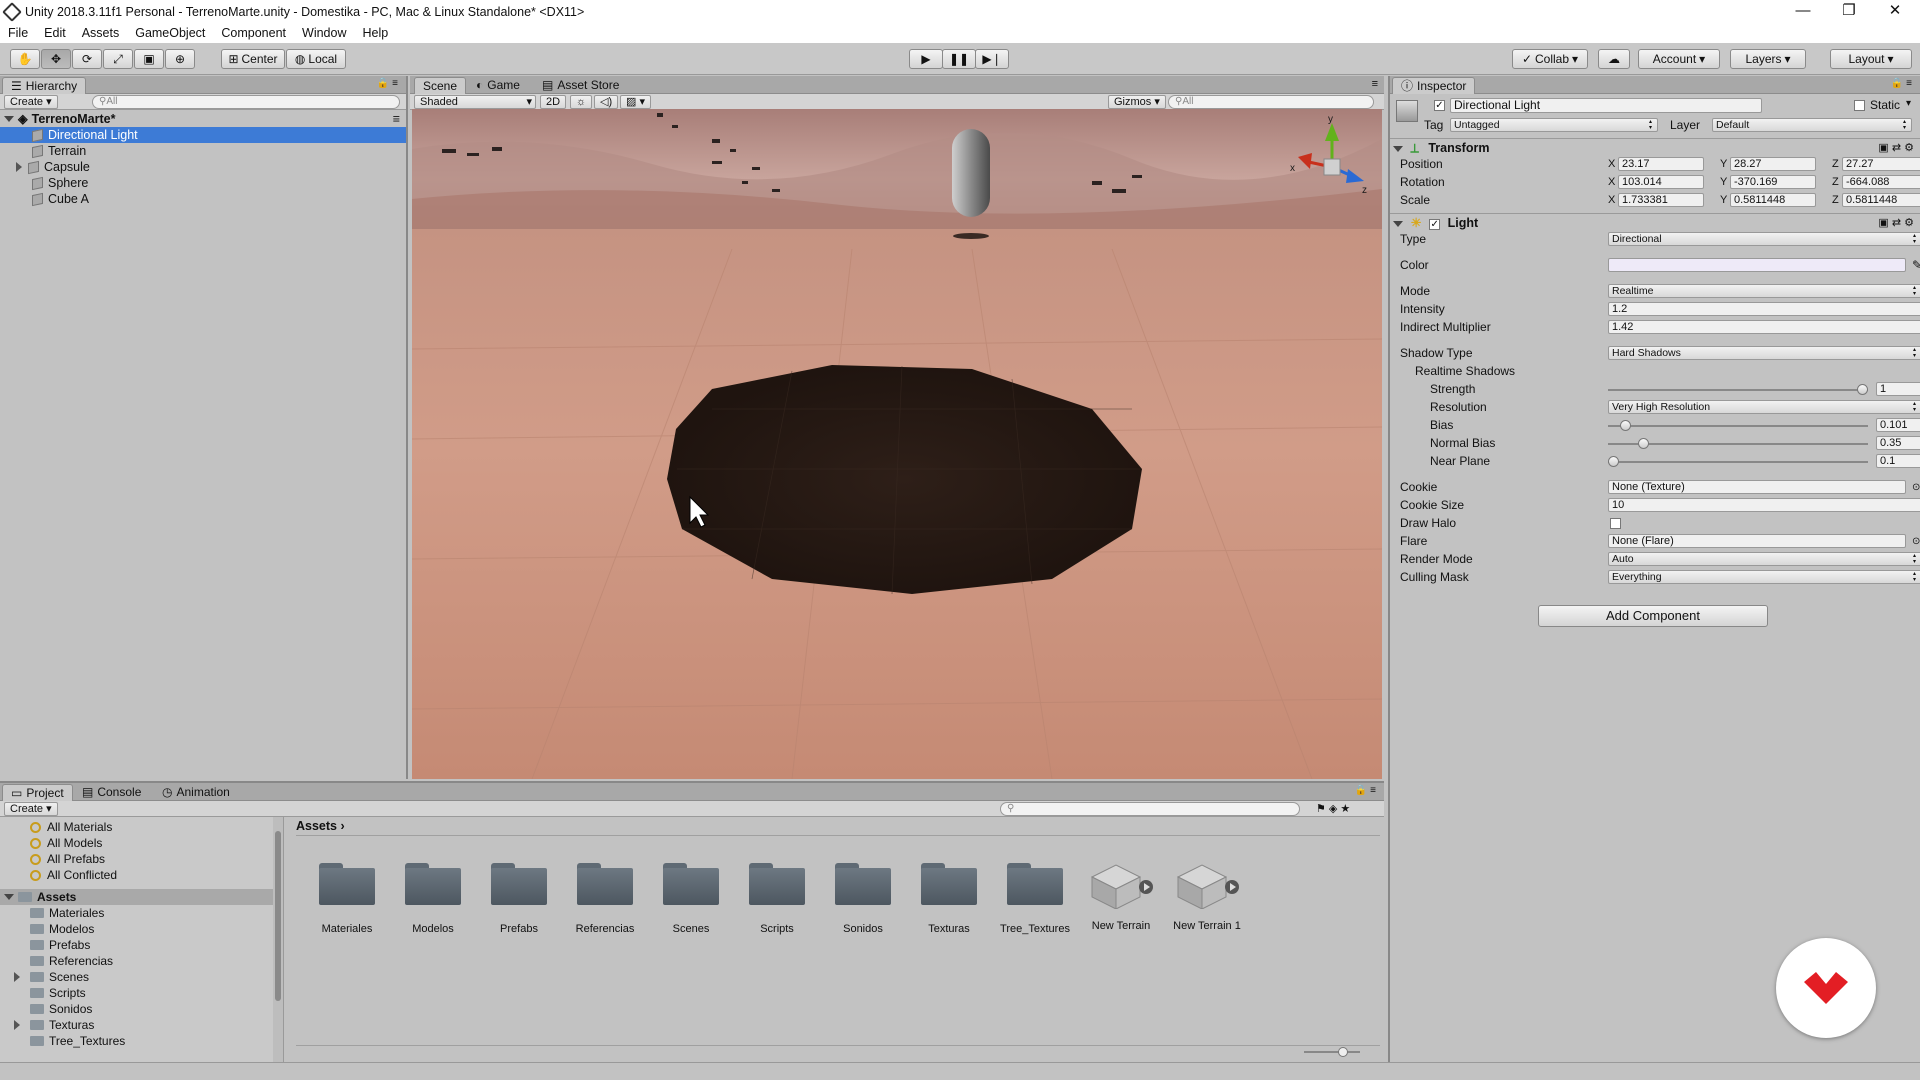  What do you see at coordinates (777, 898) in the screenshot?
I see `asset-folder: Scripts` at bounding box center [777, 898].